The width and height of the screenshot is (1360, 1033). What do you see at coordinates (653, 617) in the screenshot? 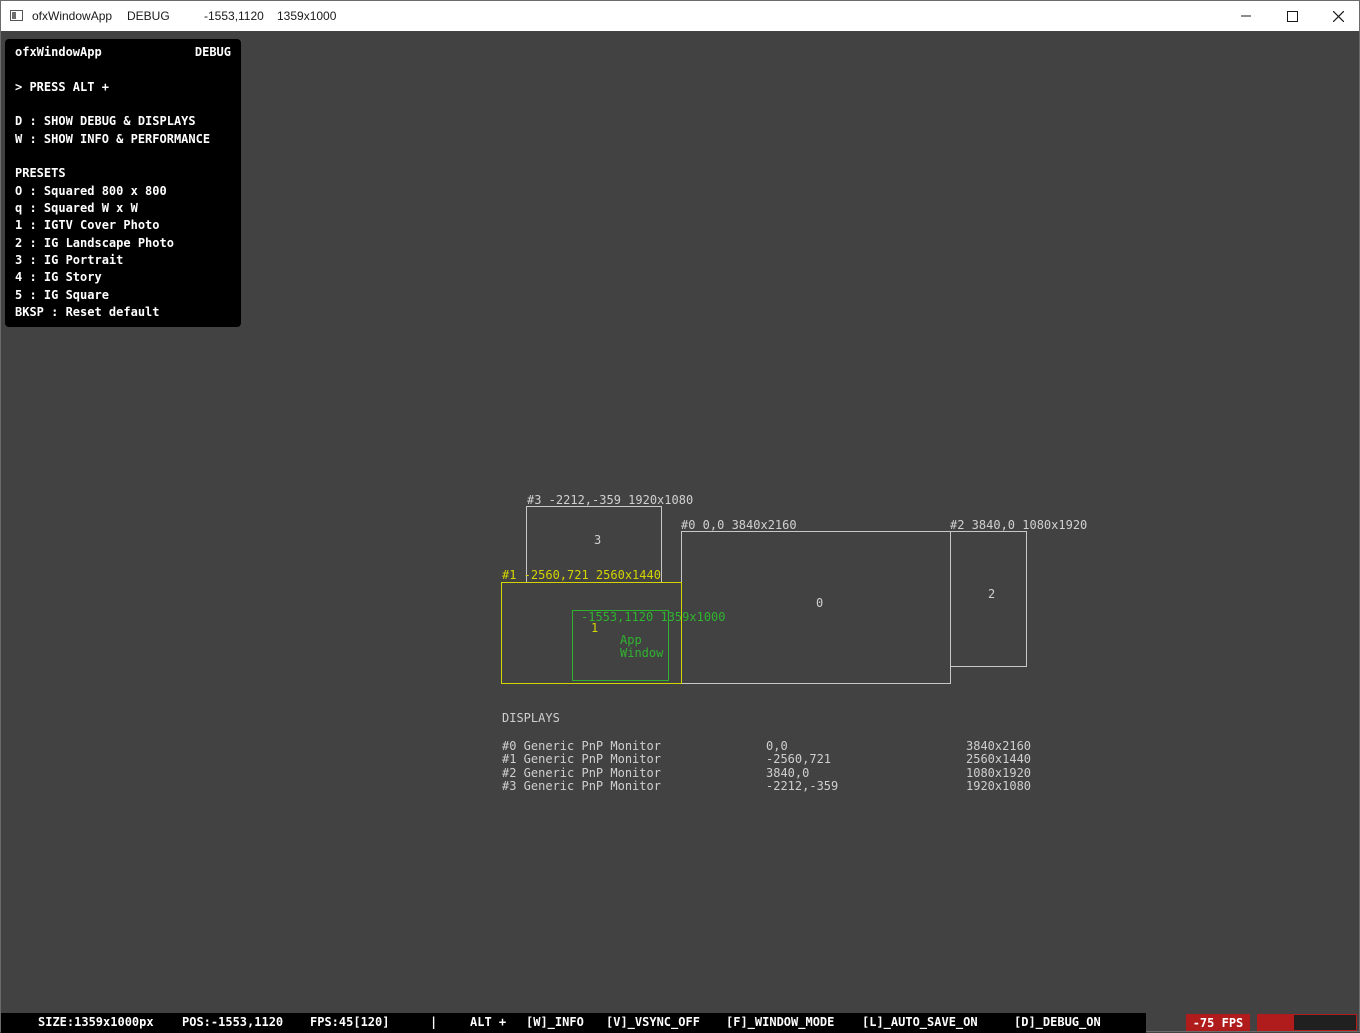
I see `app-window-label: -1553,1120 1359x1000` at bounding box center [653, 617].